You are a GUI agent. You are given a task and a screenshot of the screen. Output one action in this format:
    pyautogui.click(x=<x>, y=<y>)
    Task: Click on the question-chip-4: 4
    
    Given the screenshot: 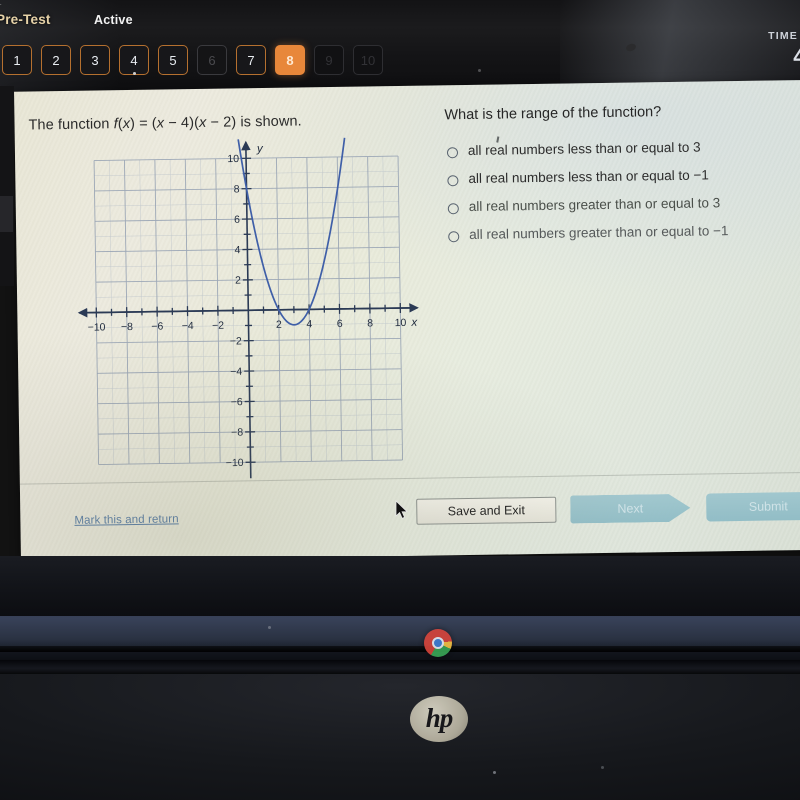 What is the action you would take?
    pyautogui.click(x=134, y=60)
    